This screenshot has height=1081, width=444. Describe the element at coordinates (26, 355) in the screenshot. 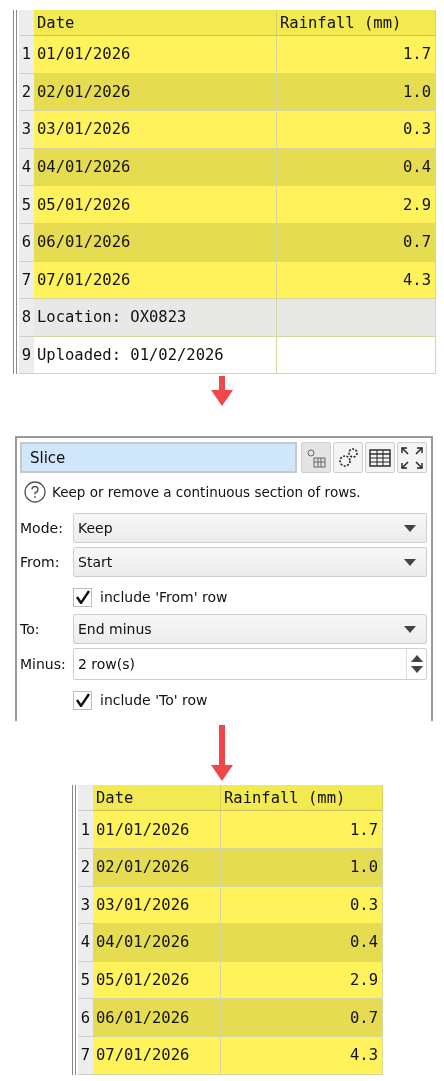

I see `row-number: 9` at that location.